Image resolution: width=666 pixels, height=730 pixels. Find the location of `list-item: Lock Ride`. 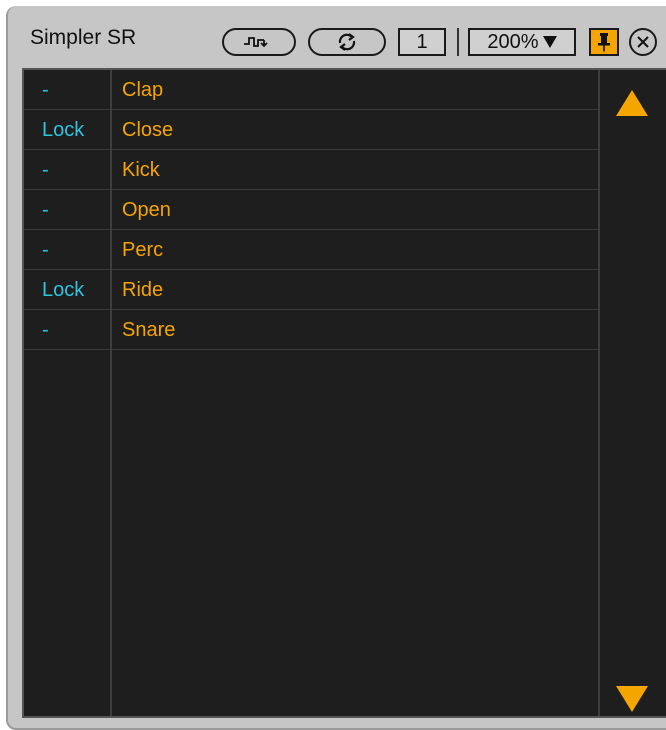

list-item: Lock Ride is located at coordinates (311, 290).